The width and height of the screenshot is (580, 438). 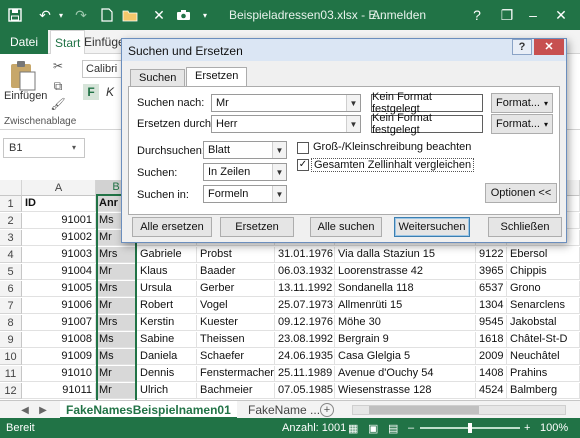 I want to click on cell-a: 91001, so click(x=59, y=221).